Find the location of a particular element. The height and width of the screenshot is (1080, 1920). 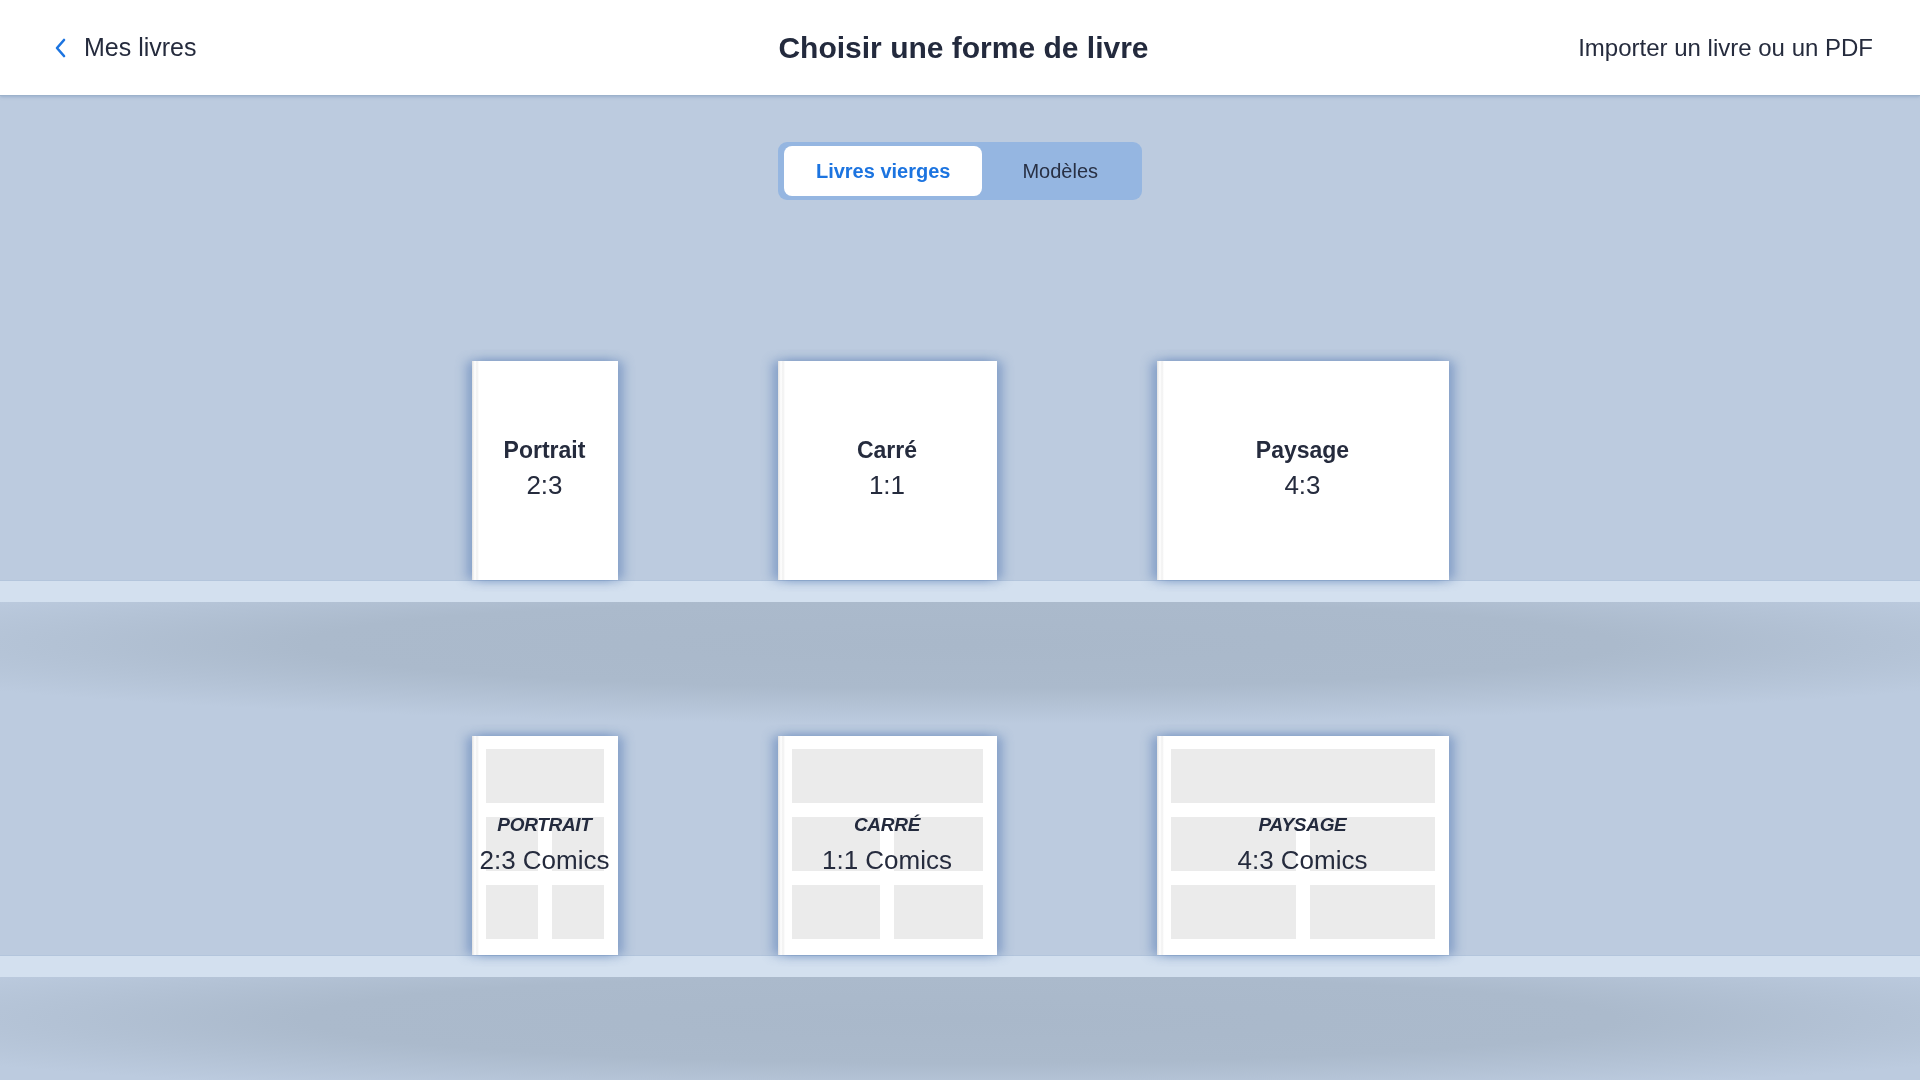

tab: Livres vierges is located at coordinates (883, 171).